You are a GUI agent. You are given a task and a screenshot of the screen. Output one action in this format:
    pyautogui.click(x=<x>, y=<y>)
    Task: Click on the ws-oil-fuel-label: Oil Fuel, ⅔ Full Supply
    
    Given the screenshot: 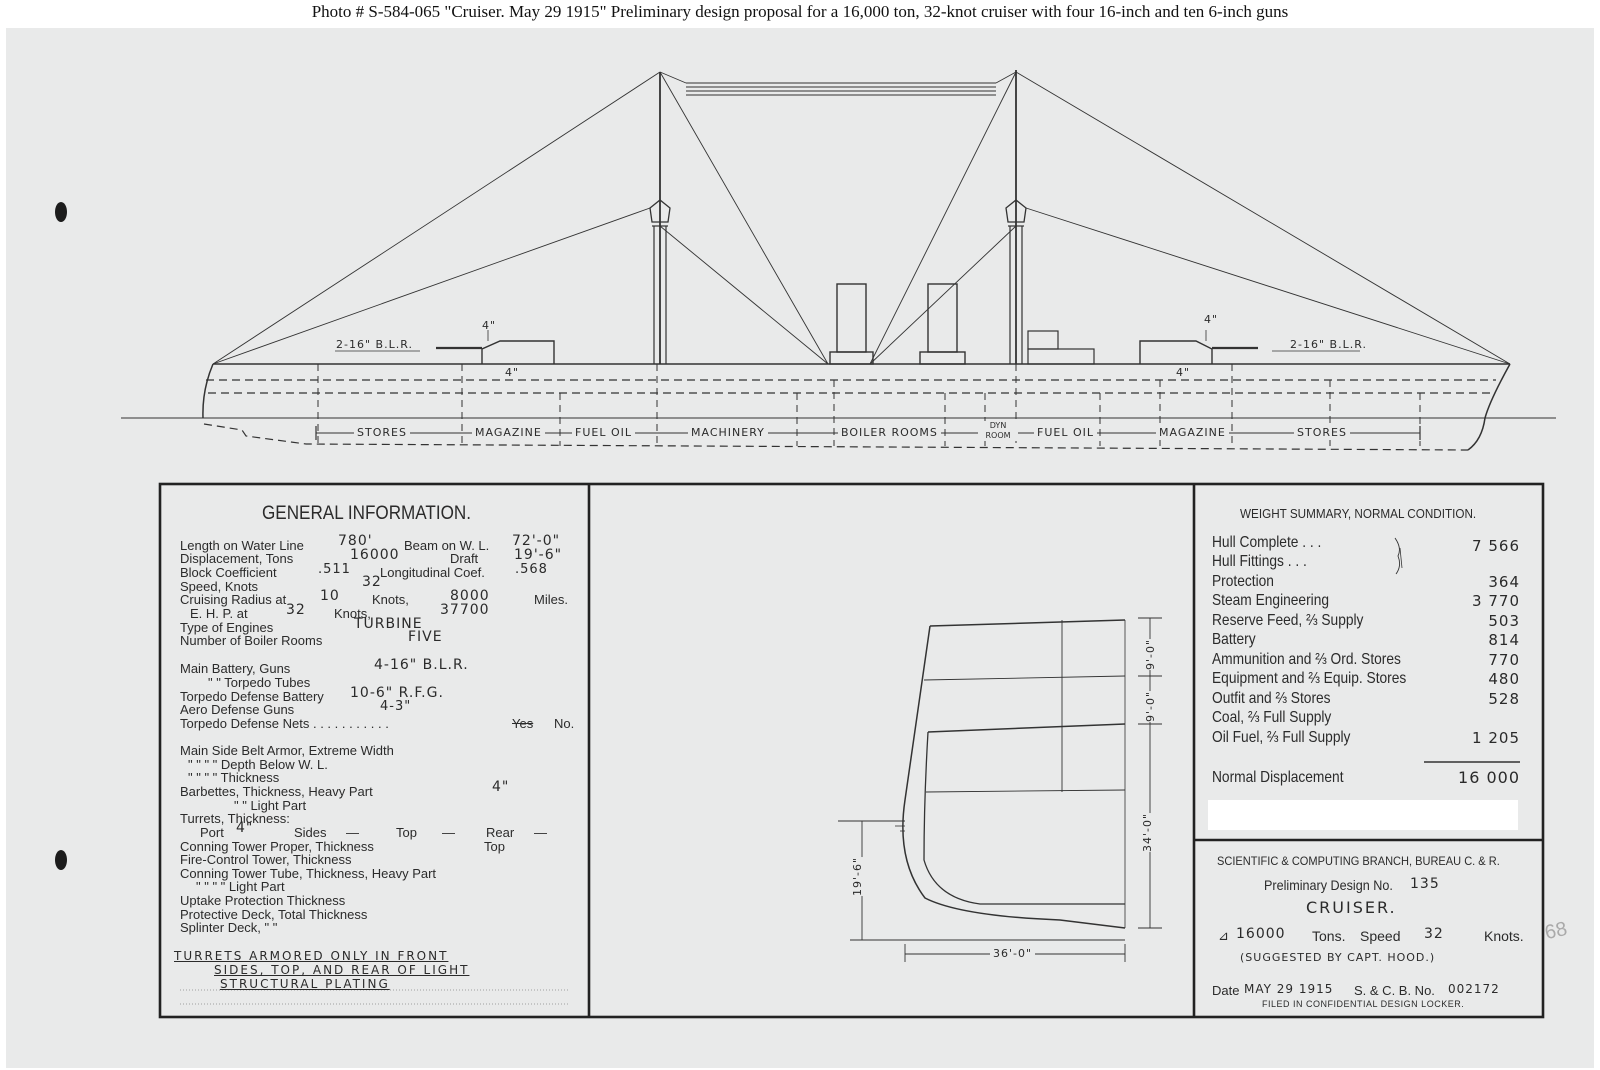 What is the action you would take?
    pyautogui.click(x=1281, y=737)
    